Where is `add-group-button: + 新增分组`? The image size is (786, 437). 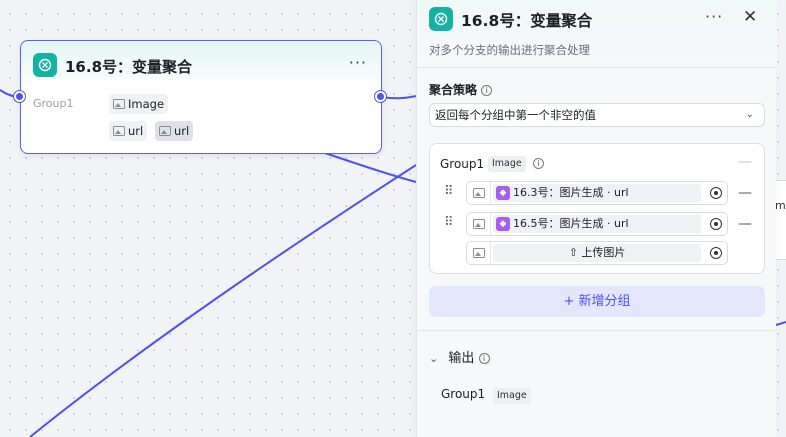 add-group-button: + 新增分组 is located at coordinates (597, 301).